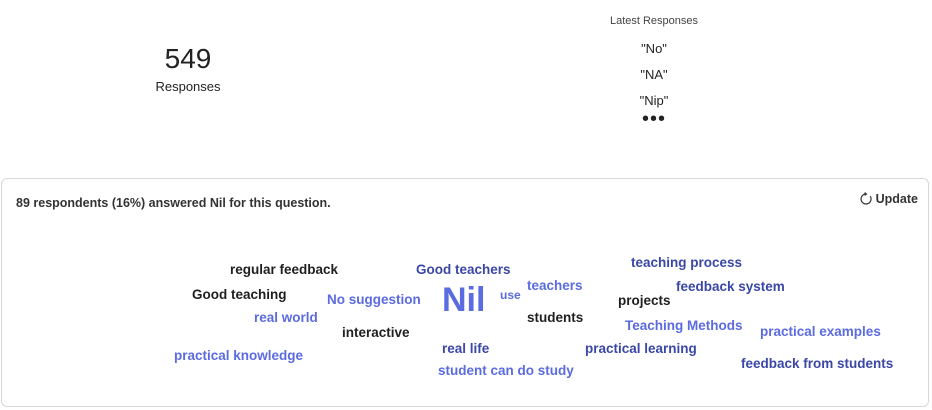 The width and height of the screenshot is (932, 410). I want to click on word-cloud-word: use, so click(510, 295).